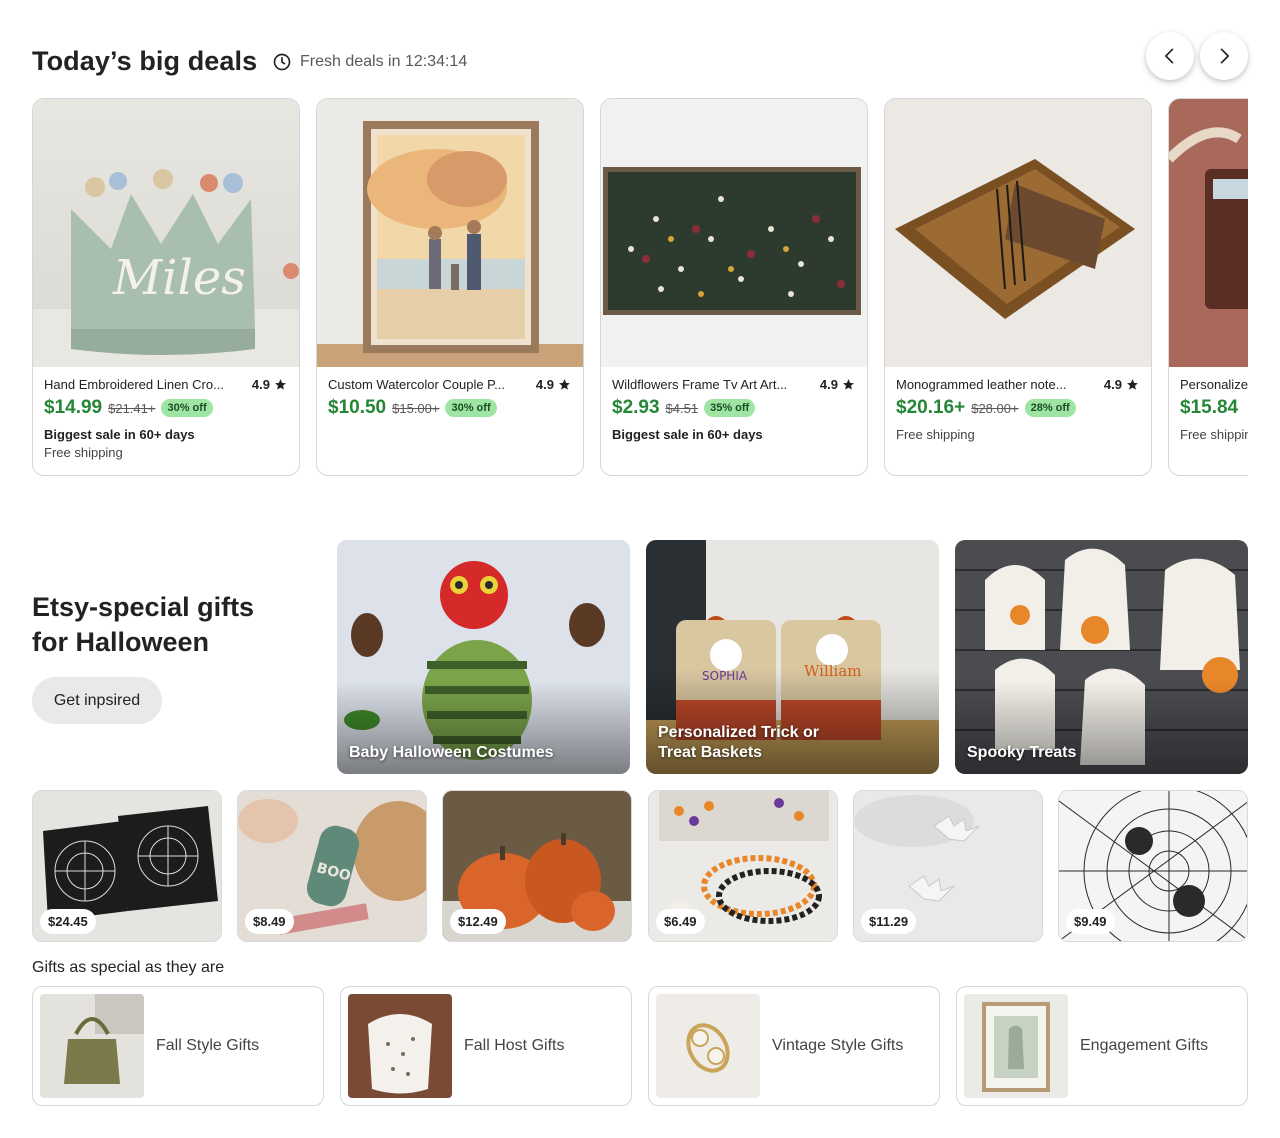 This screenshot has height=1138, width=1280. What do you see at coordinates (889, 921) in the screenshot?
I see `price-pill: $11.29` at bounding box center [889, 921].